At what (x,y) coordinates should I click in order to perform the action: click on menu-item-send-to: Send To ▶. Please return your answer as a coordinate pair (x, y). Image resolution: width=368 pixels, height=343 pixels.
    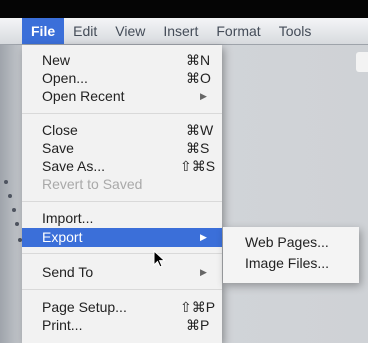
    Looking at the image, I should click on (122, 272).